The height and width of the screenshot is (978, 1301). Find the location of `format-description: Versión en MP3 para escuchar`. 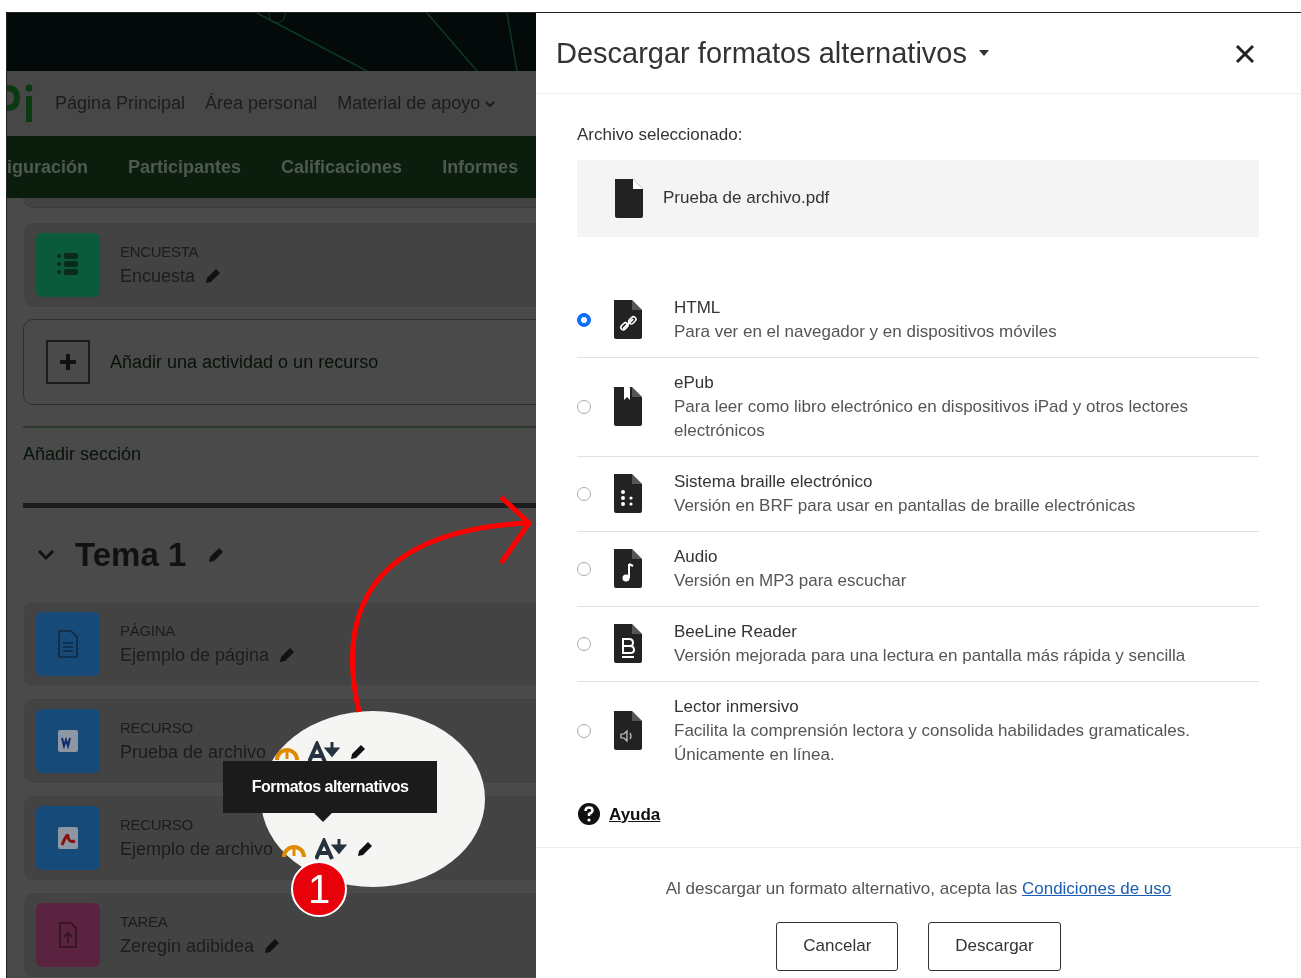

format-description: Versión en MP3 para escuchar is located at coordinates (790, 580).